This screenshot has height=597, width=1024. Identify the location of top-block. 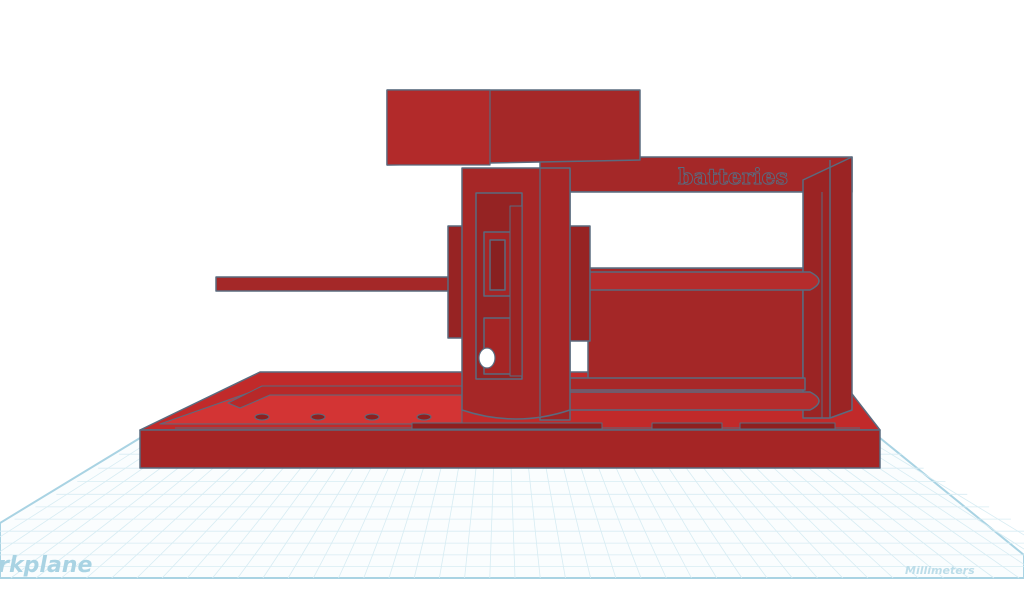
(513, 127).